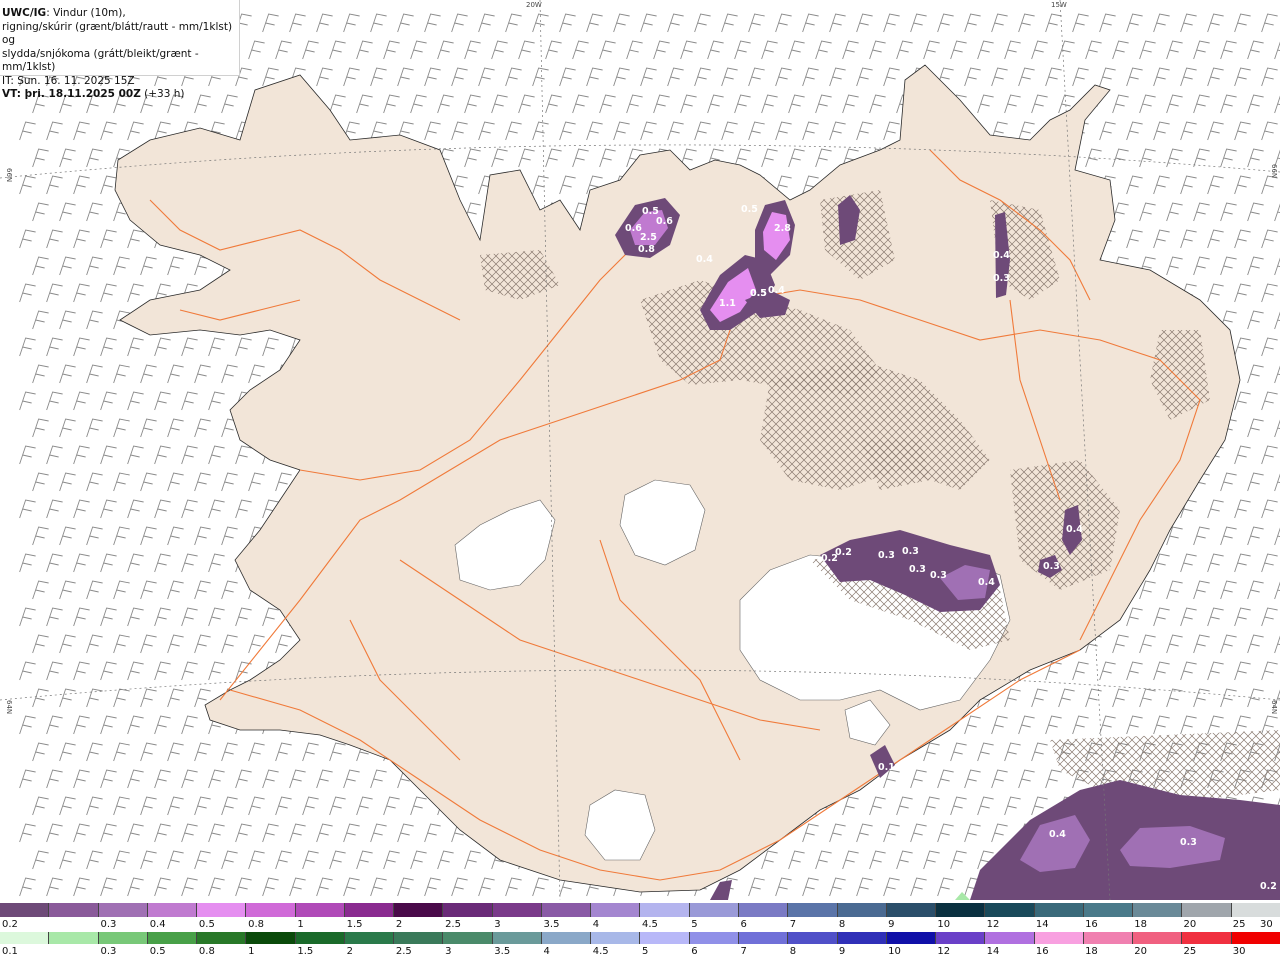 The height and width of the screenshot is (960, 1280). I want to click on legend-tick-label: 6, so click(743, 924).